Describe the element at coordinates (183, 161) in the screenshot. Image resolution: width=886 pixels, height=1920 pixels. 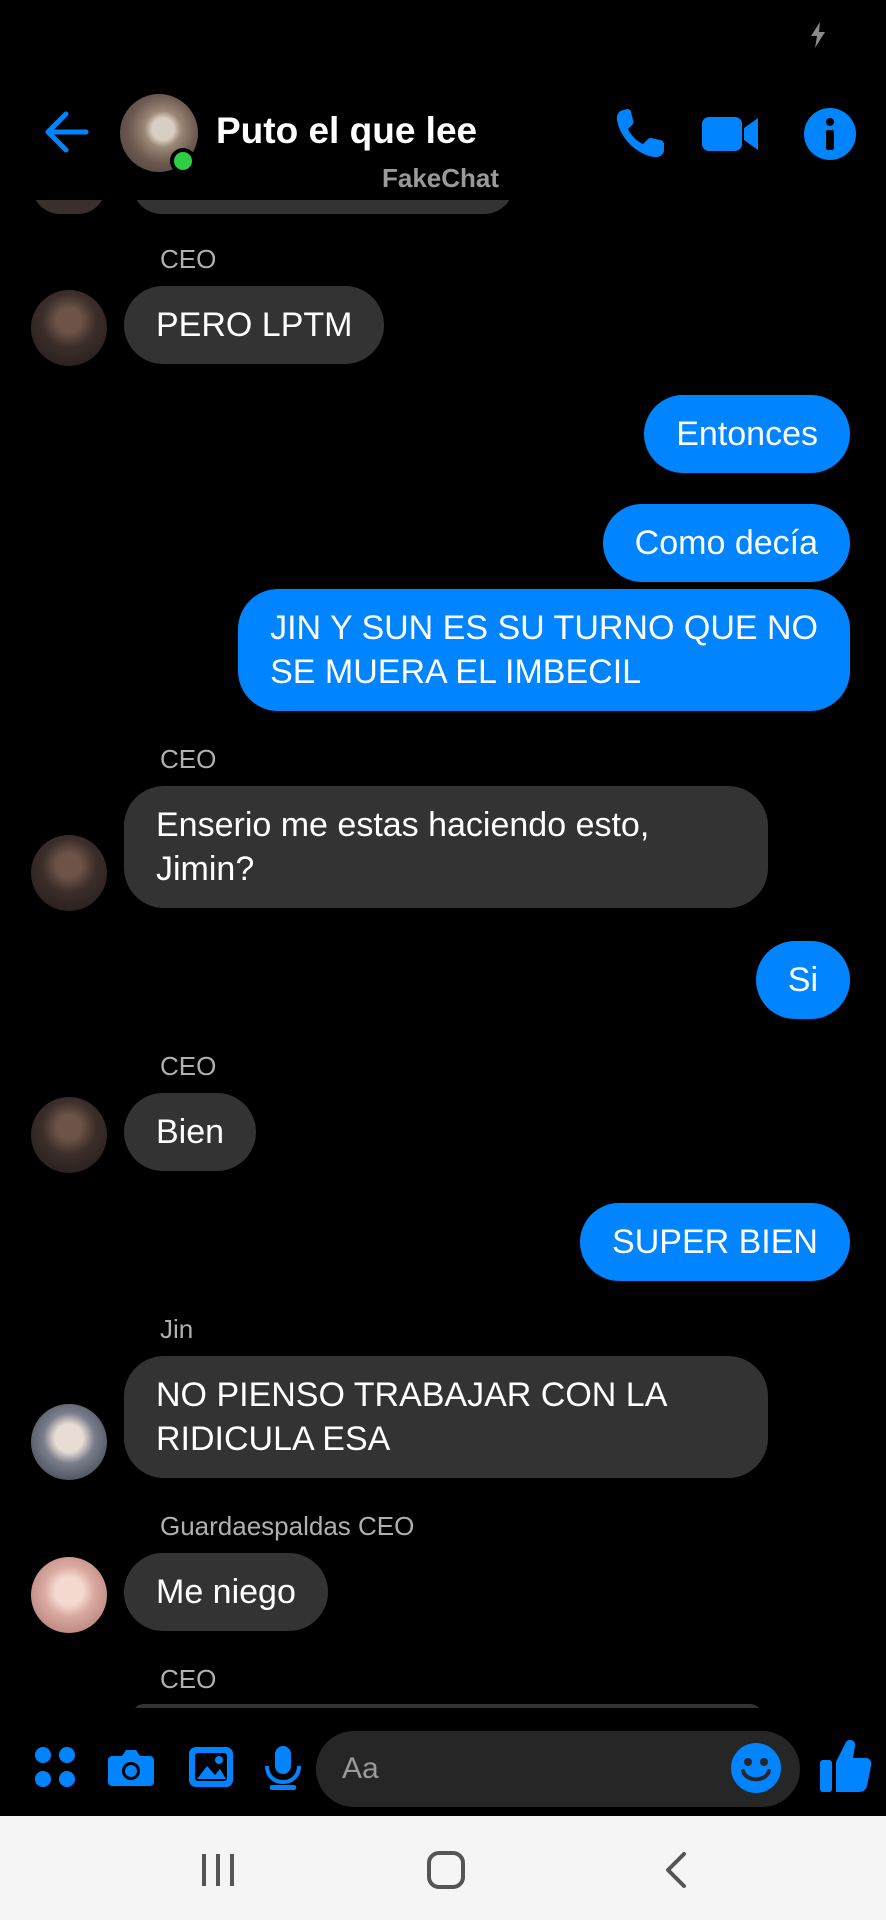
I see `online-indicator` at that location.